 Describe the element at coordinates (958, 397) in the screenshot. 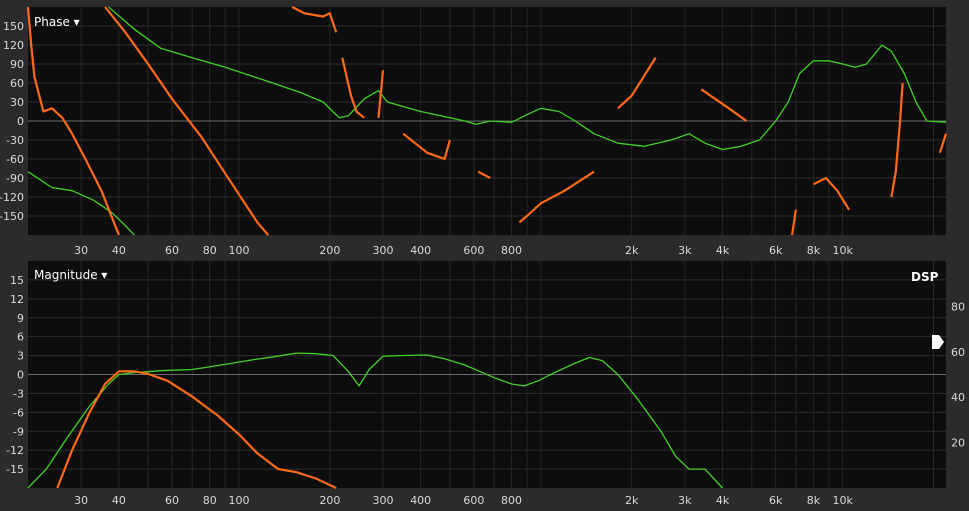

I see `dsp-tick-label: 40` at that location.